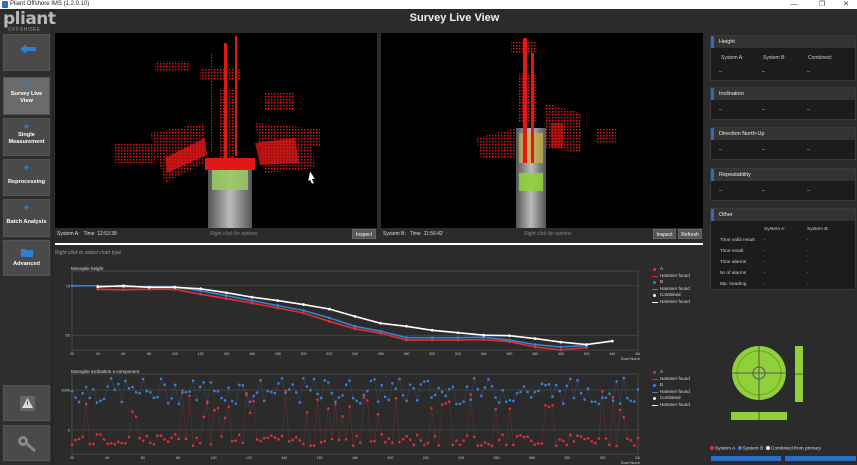 The width and height of the screenshot is (857, 465). I want to click on point-cloud-a-render, so click(217, 132).